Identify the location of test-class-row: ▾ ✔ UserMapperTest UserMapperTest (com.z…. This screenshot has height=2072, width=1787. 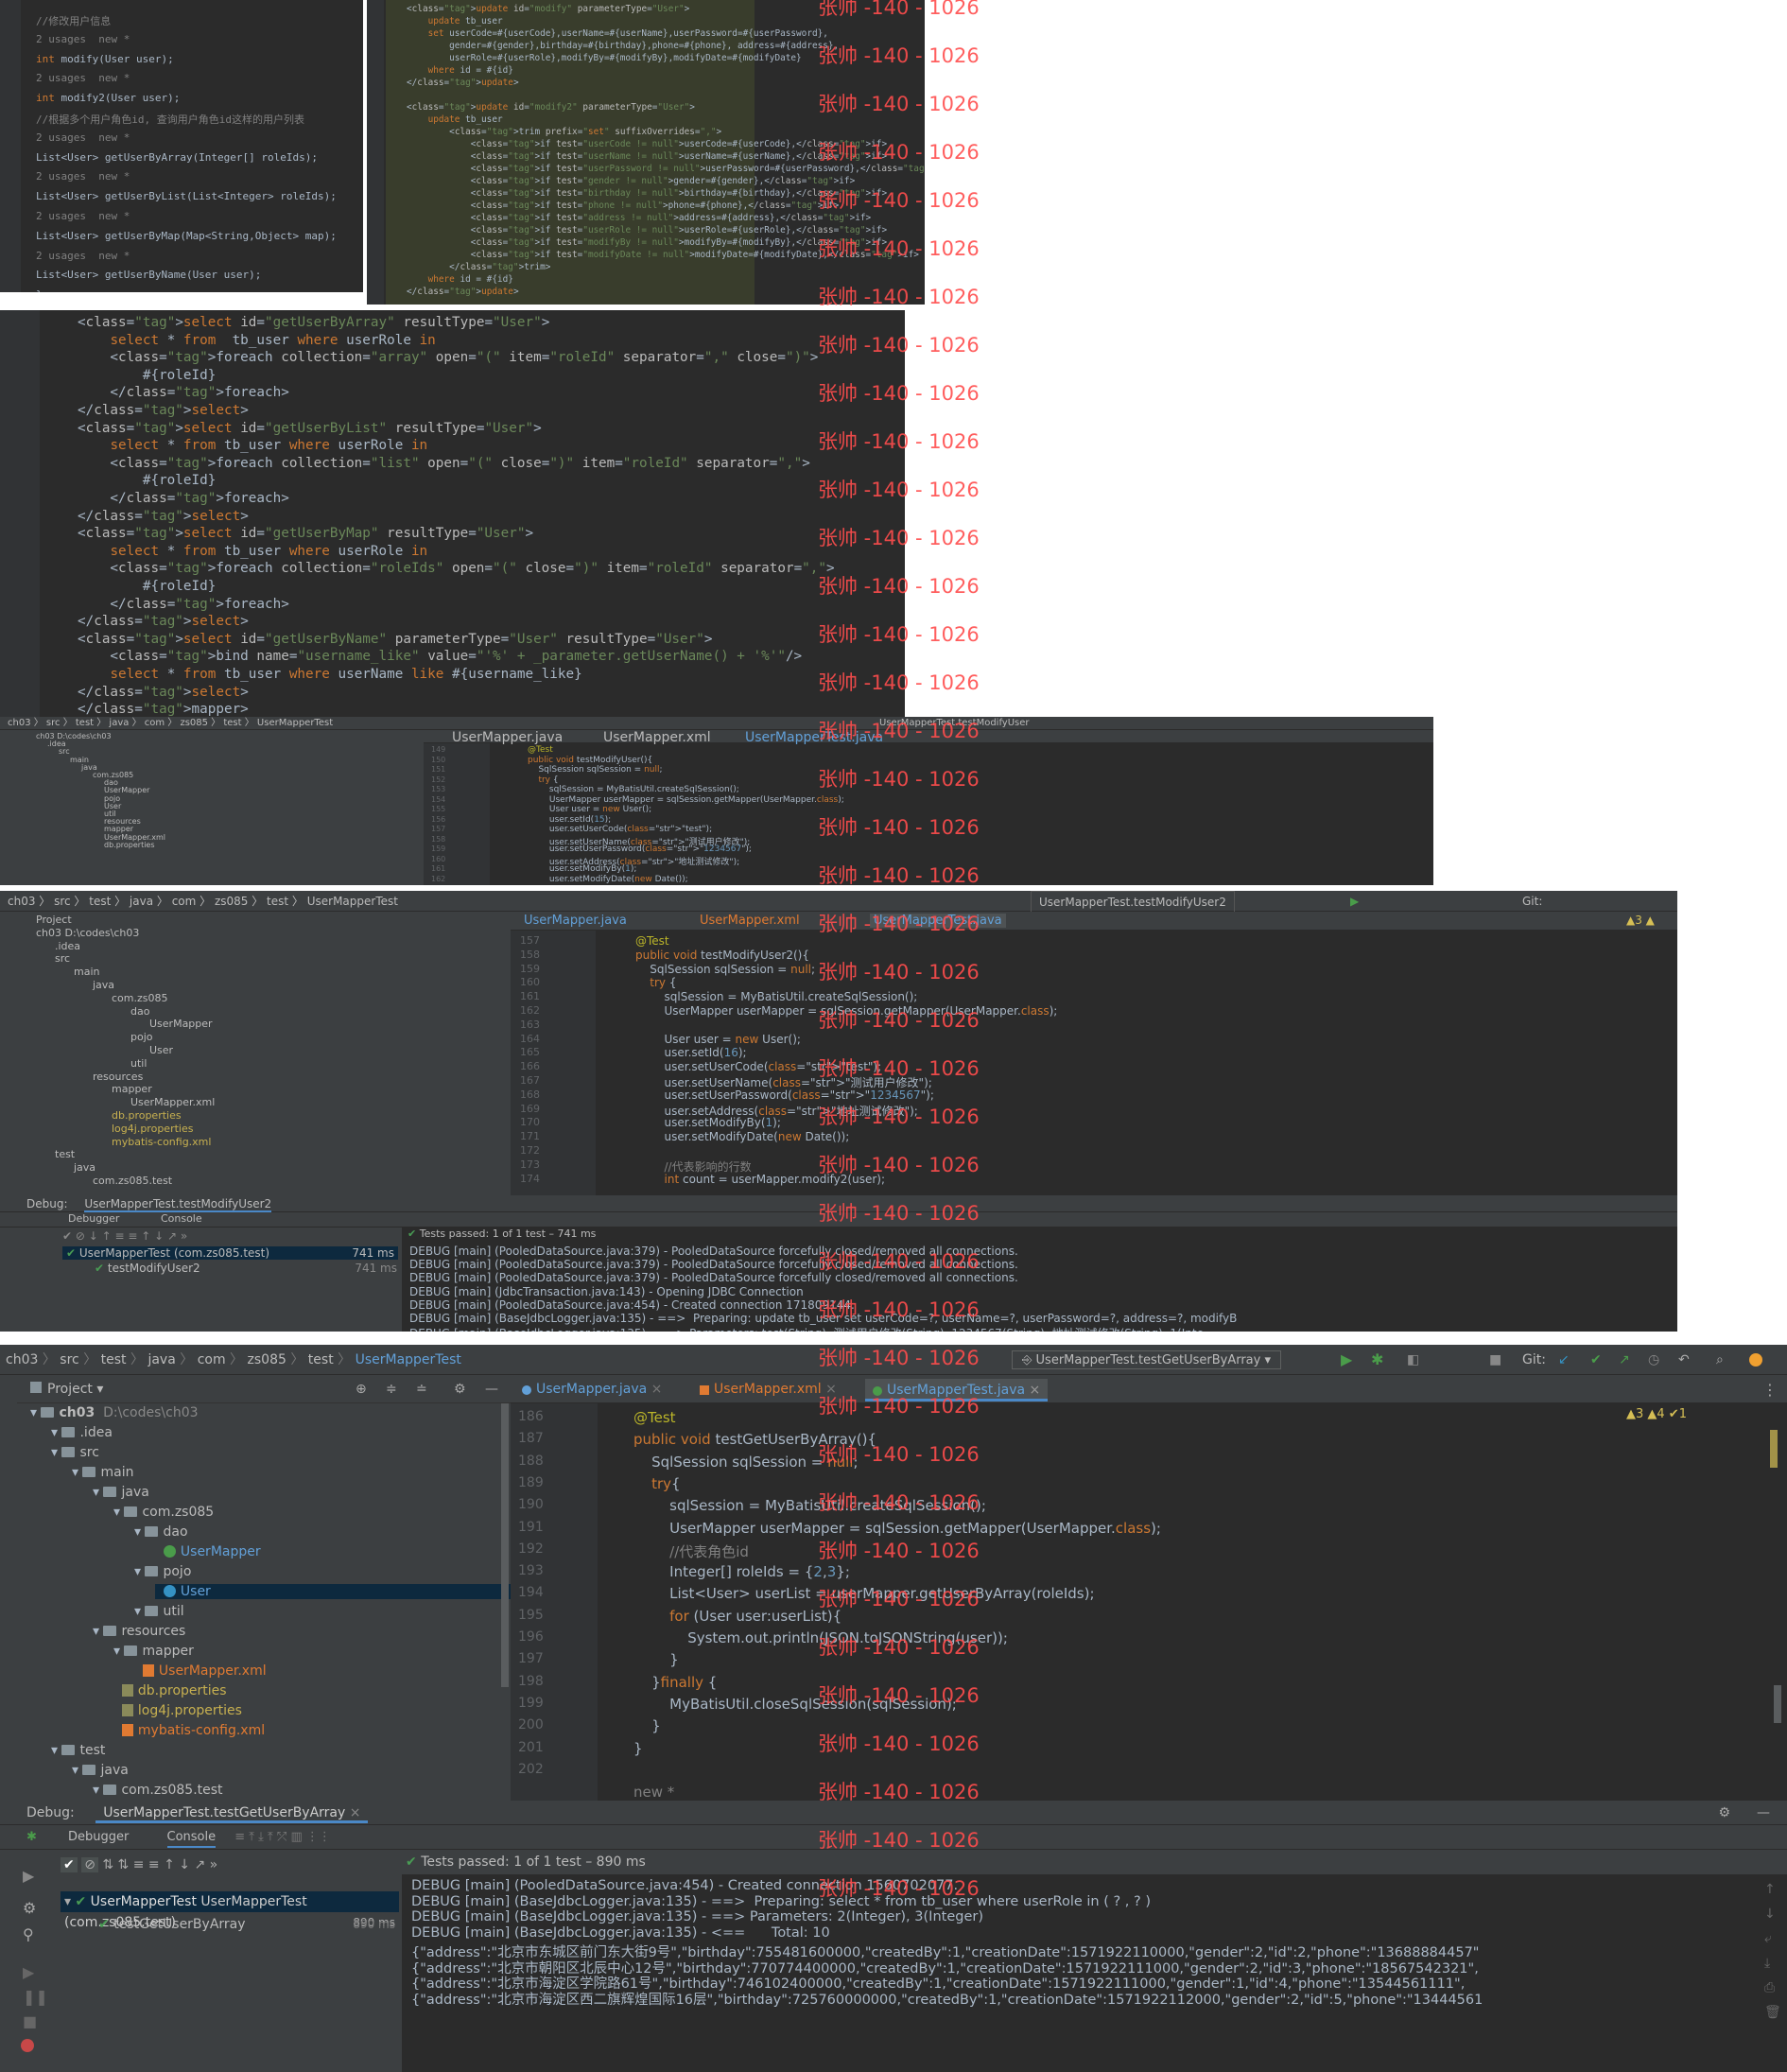
(230, 1910).